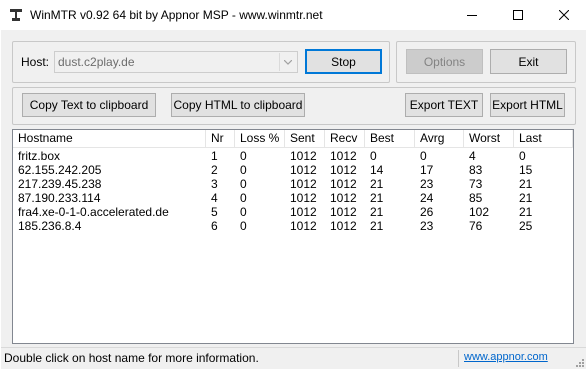  Describe the element at coordinates (238, 105) in the screenshot. I see `copy-html-button: Copy HTML to clipboard` at that location.